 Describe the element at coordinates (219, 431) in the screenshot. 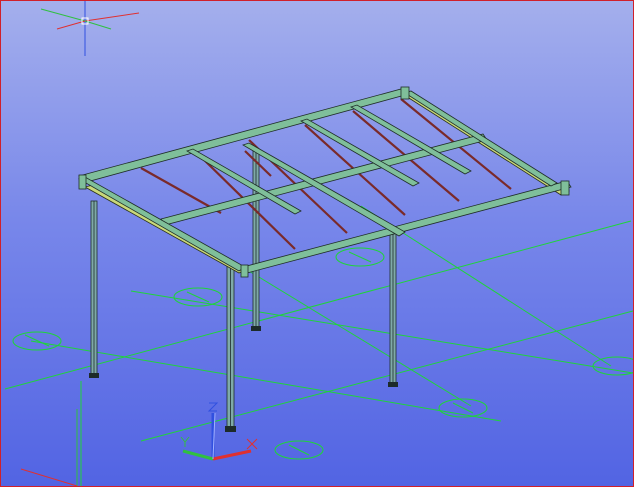

I see `ucs-icon` at that location.